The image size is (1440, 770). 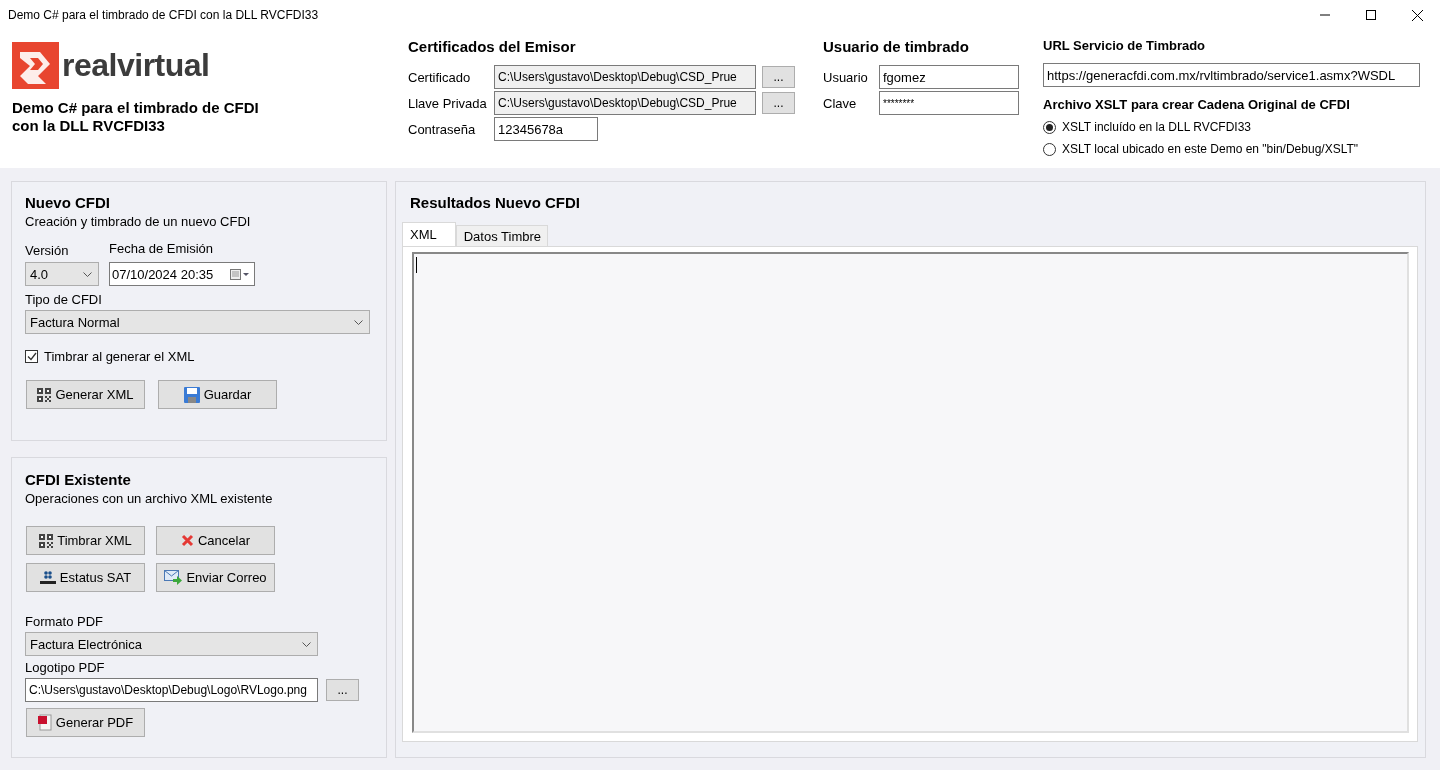 I want to click on calendar-icon, so click(x=240, y=274).